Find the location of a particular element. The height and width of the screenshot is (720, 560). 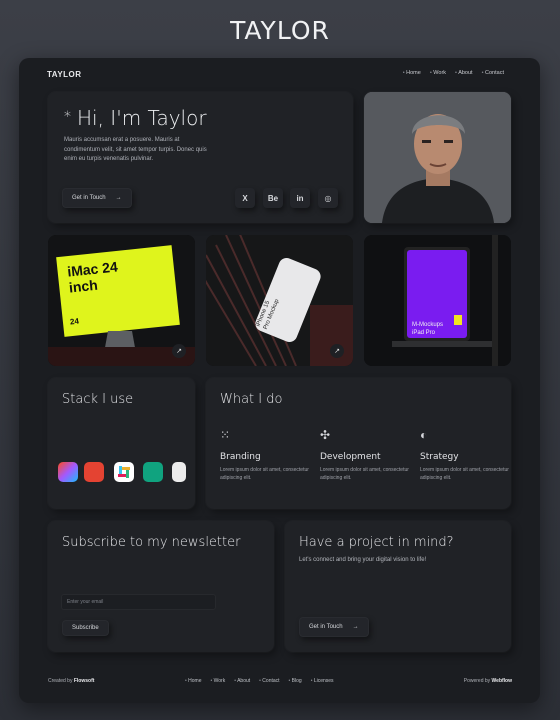

ipad-image is located at coordinates (437, 300).